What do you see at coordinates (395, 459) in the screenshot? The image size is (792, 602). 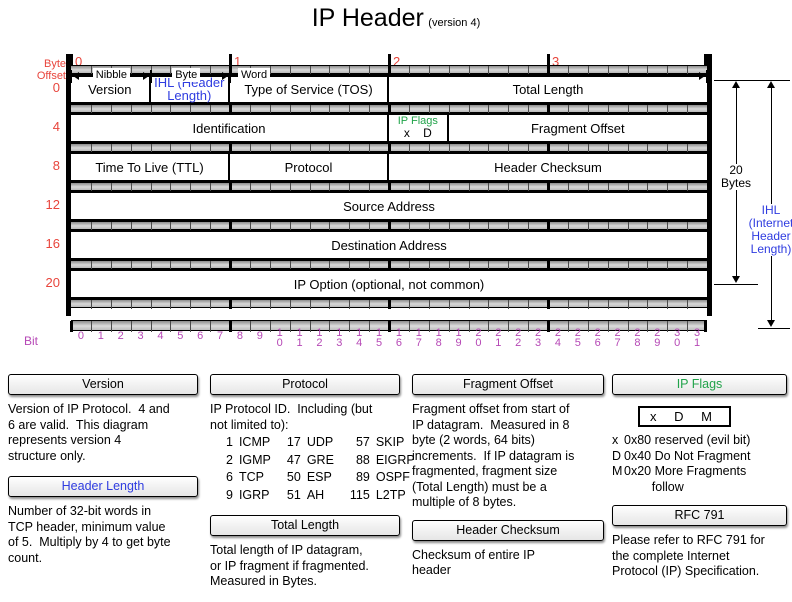 I see `protocol-name: EIGRP` at bounding box center [395, 459].